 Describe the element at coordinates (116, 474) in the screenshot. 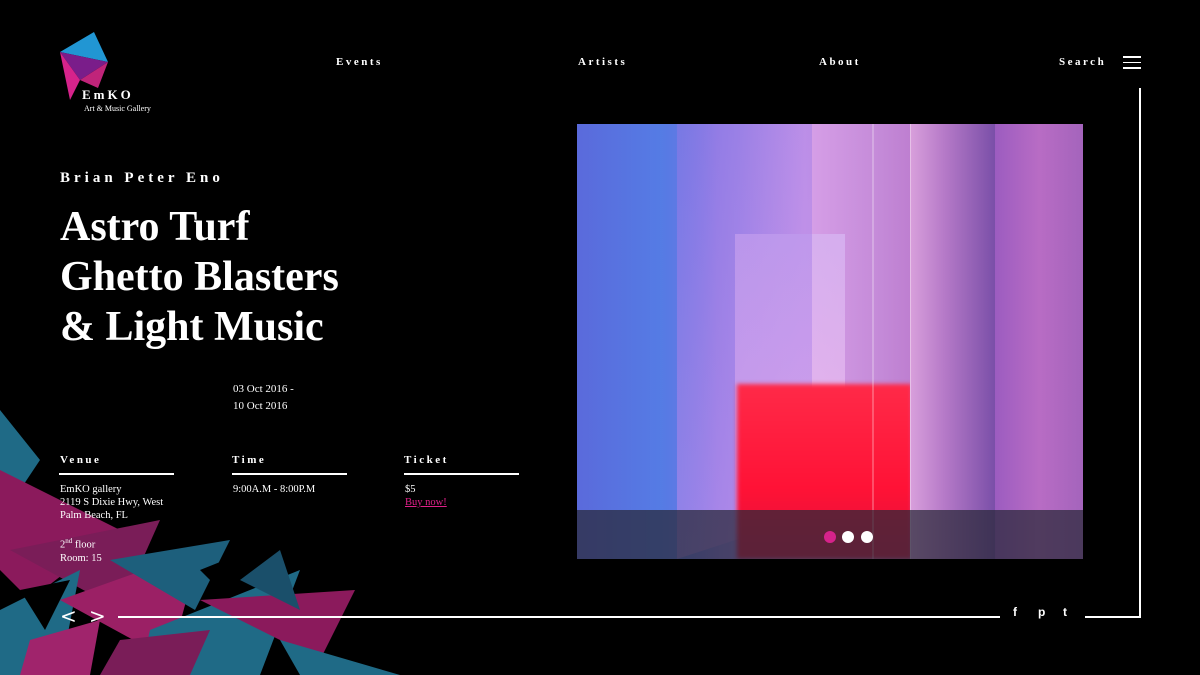

I see `venue-divider` at that location.